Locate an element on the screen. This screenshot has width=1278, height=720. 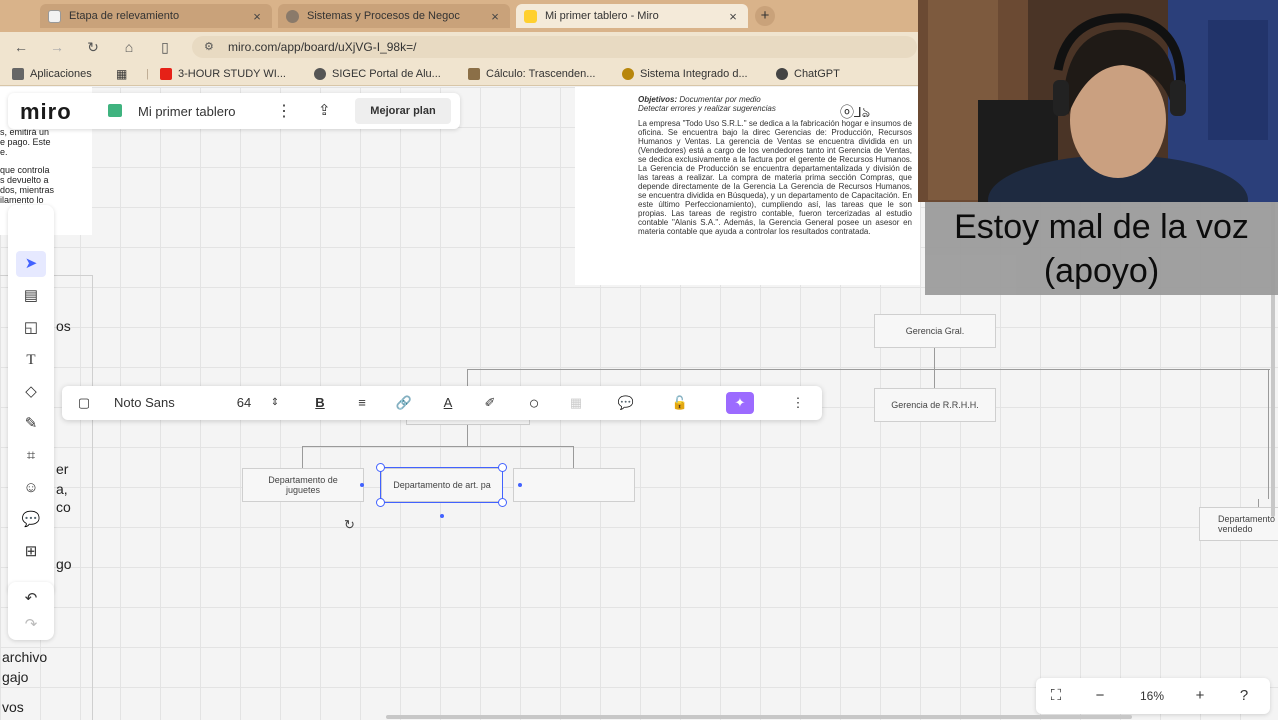
partial-text: vos is located at coordinates (13, 707).